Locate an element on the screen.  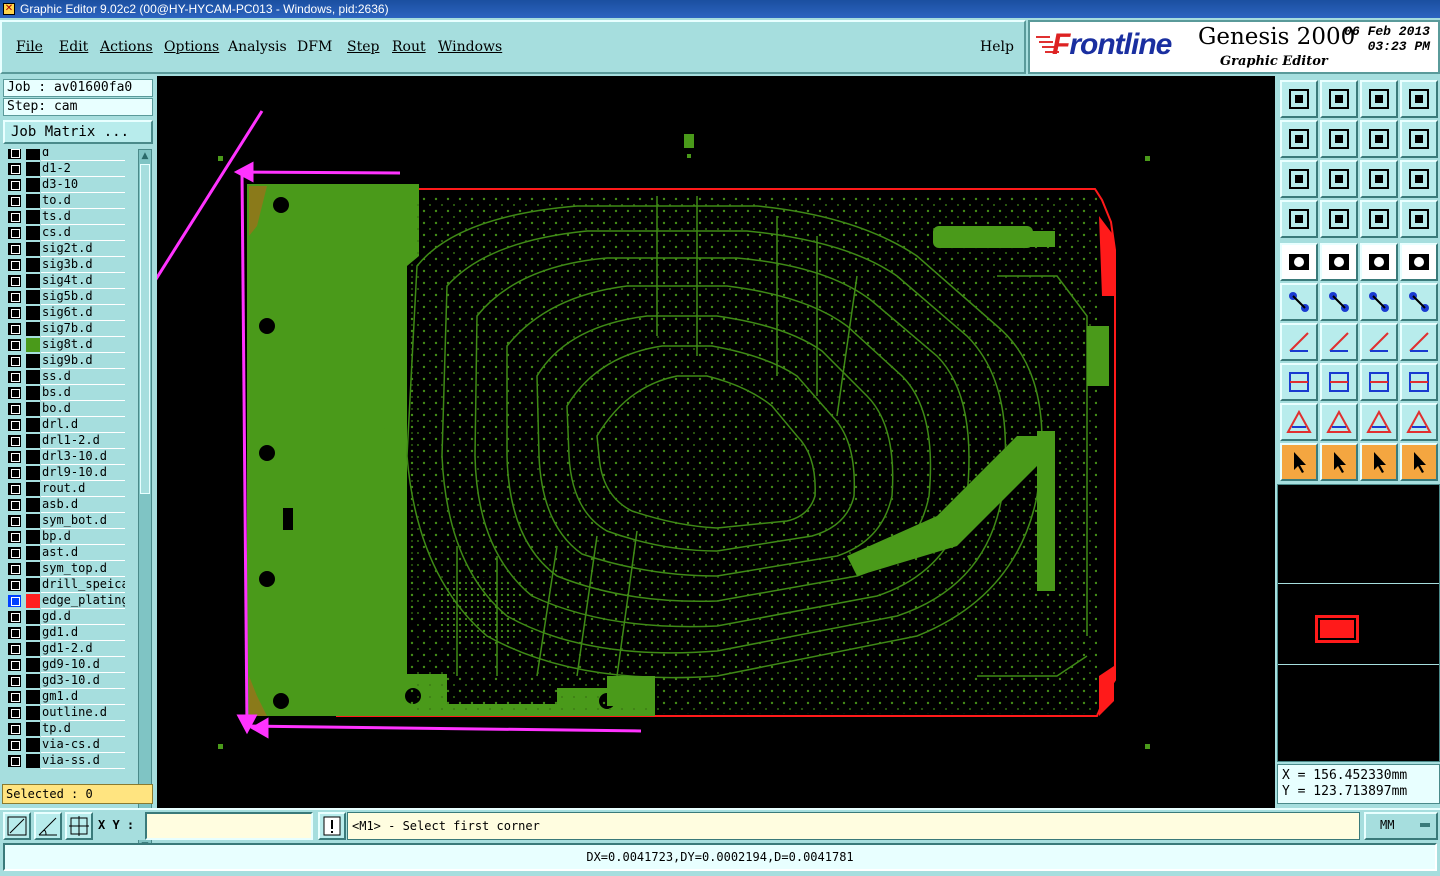
layer-row: cs.d is located at coordinates (65, 233).